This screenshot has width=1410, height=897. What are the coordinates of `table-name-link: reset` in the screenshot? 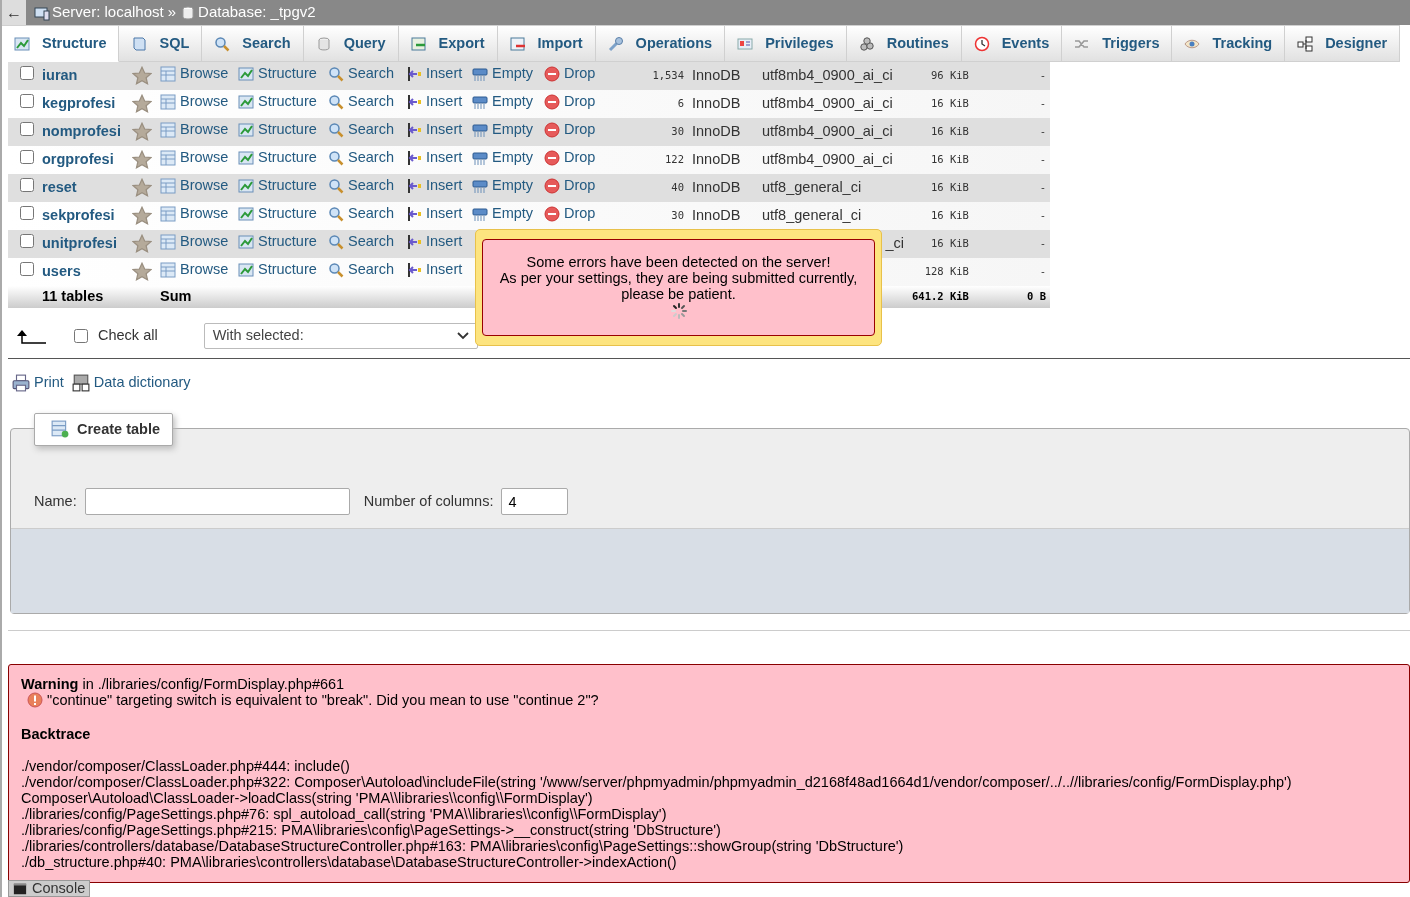 It's located at (59, 187).